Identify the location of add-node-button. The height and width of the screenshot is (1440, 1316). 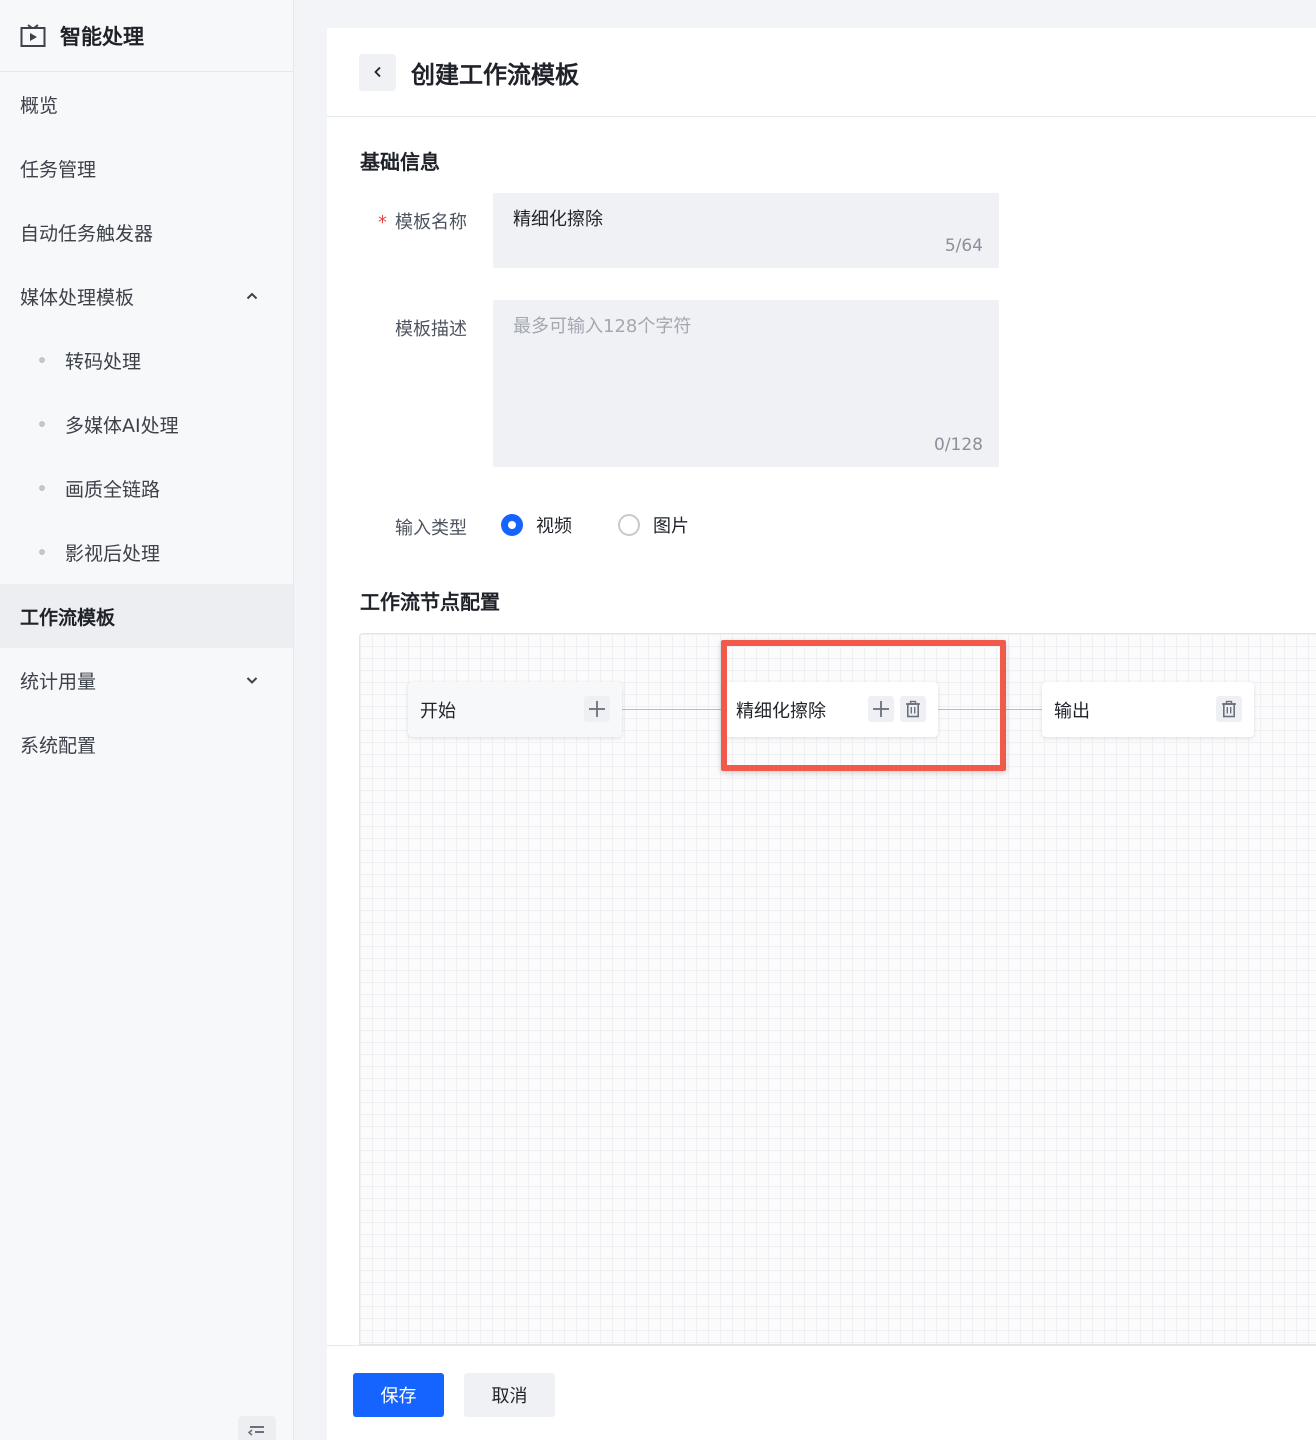
(597, 709).